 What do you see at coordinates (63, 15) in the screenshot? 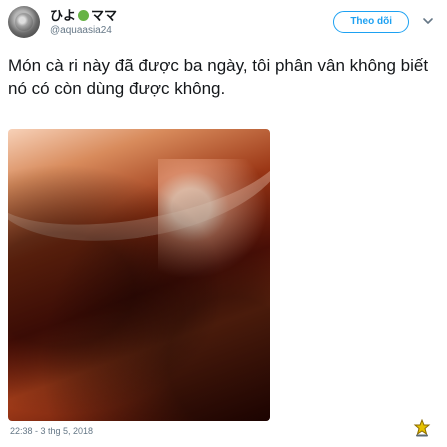
I see `display-name-prefix: ひよ` at bounding box center [63, 15].